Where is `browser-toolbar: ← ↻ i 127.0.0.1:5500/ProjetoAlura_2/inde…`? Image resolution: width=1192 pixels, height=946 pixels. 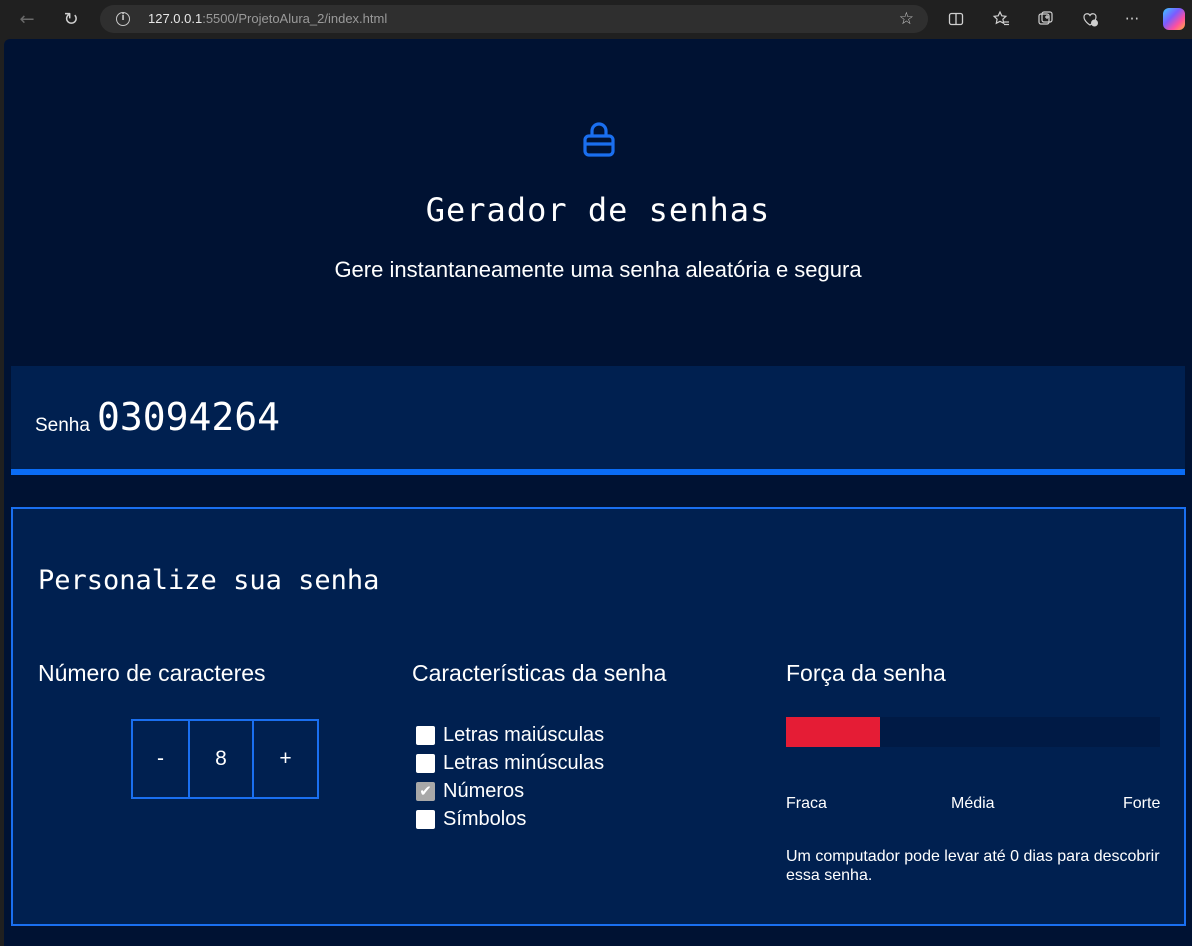
browser-toolbar: ← ↻ i 127.0.0.1:5500/ProjetoAlura_2/inde… is located at coordinates (596, 19).